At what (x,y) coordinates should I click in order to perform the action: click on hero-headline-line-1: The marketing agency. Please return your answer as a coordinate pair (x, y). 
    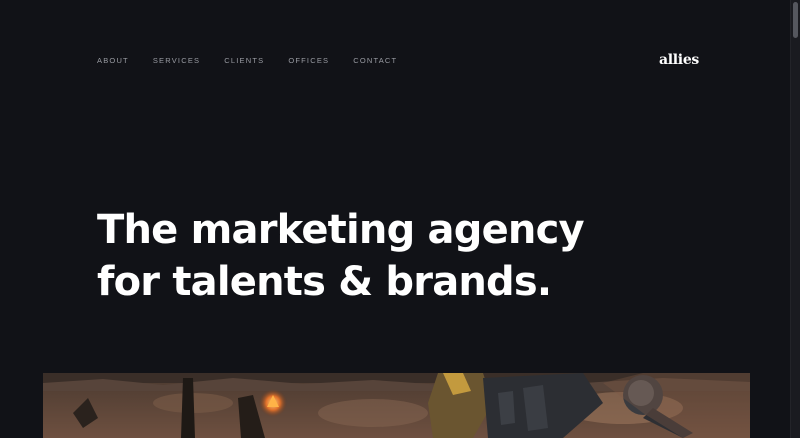
    Looking at the image, I should click on (341, 230).